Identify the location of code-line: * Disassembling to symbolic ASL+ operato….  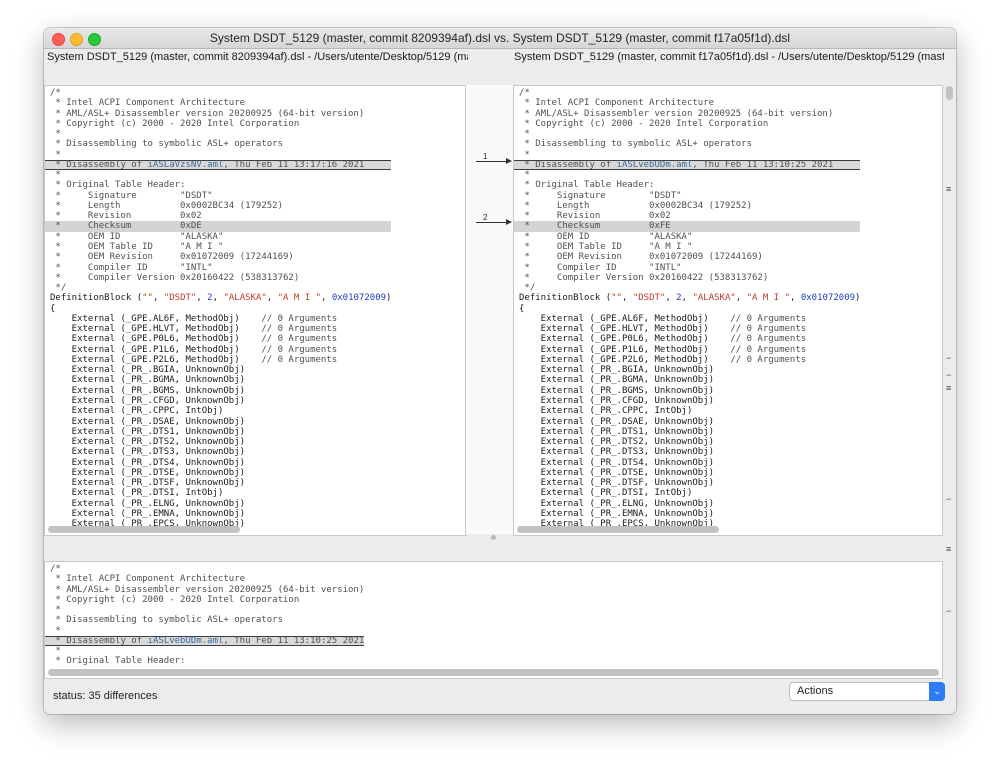
(166, 144).